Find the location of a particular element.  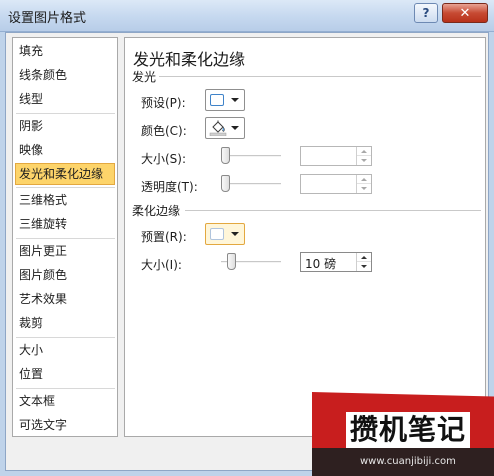

soft-edges-preset-swatch-icon is located at coordinates (217, 234).